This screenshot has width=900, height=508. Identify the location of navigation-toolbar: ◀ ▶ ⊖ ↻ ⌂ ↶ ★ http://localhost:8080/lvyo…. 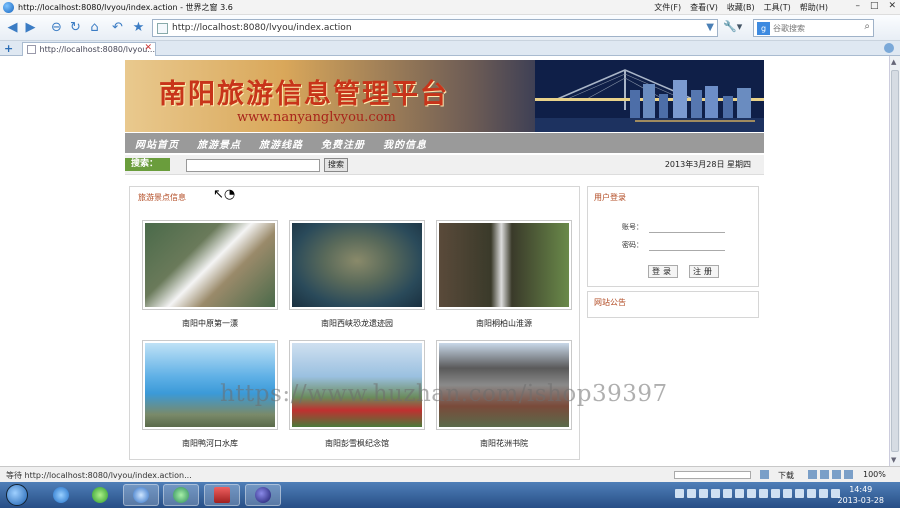
(450, 28).